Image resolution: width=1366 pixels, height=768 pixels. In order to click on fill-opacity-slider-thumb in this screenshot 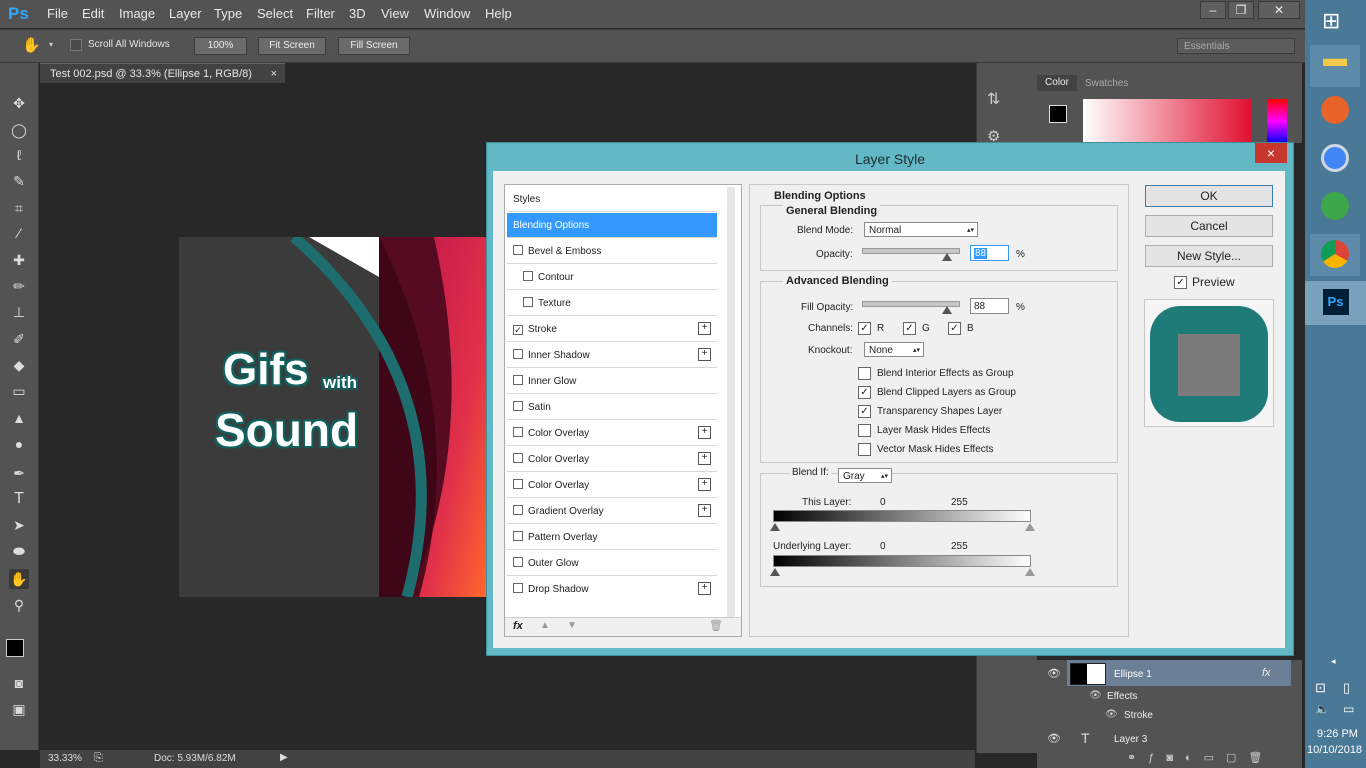, I will do `click(947, 310)`.